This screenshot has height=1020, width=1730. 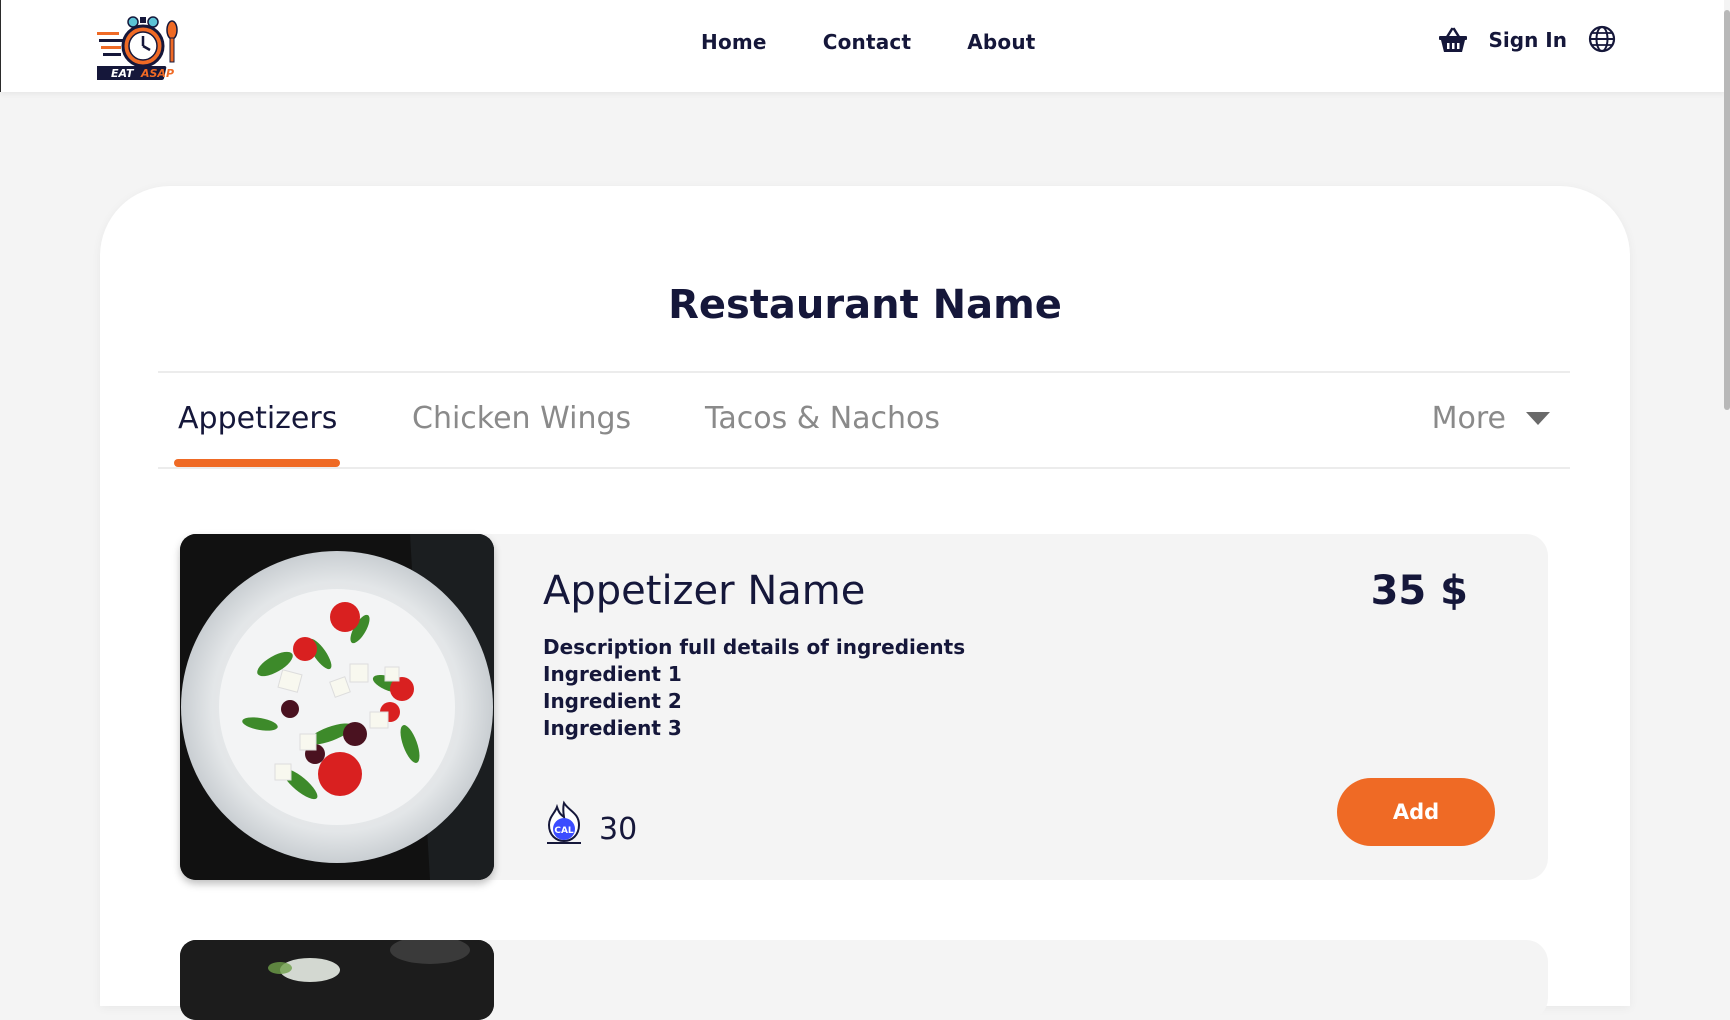 What do you see at coordinates (618, 829) in the screenshot?
I see `calorie-value: 30` at bounding box center [618, 829].